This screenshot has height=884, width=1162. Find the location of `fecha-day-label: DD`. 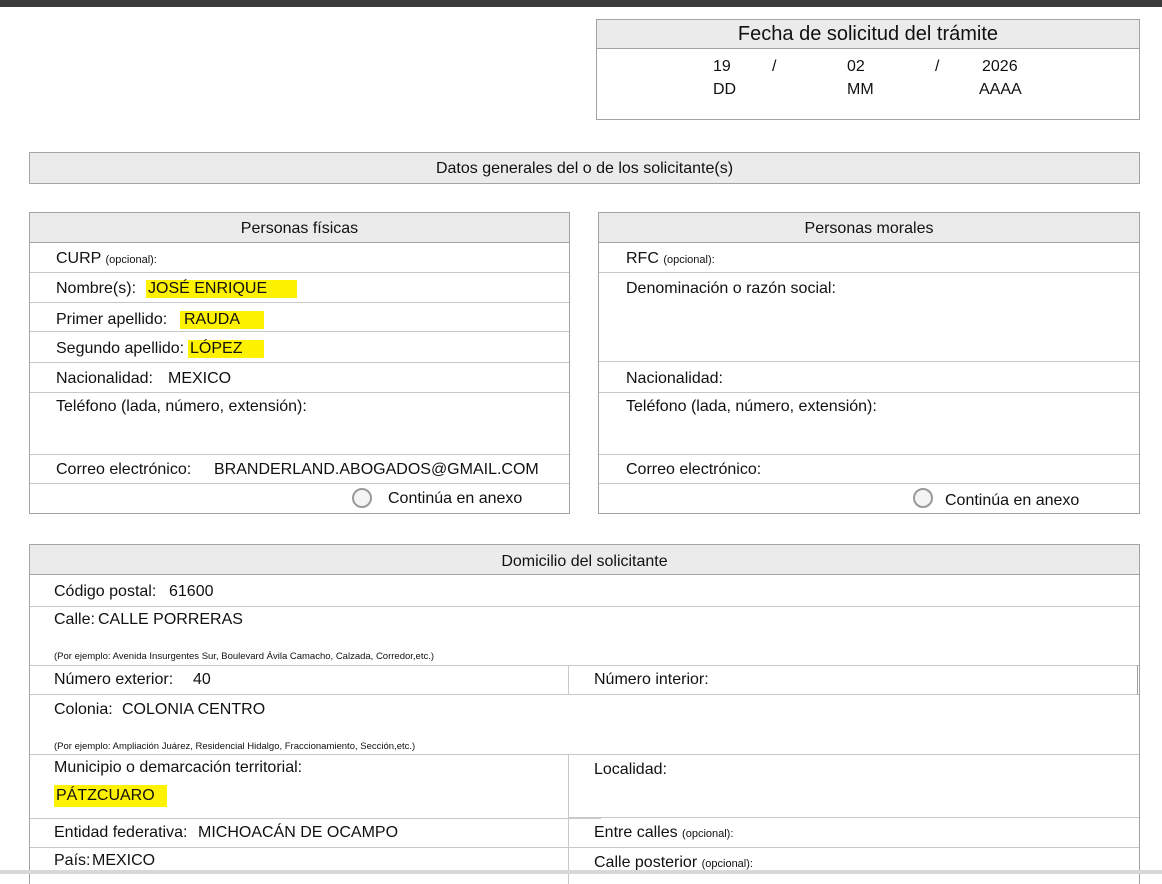

fecha-day-label: DD is located at coordinates (725, 89).